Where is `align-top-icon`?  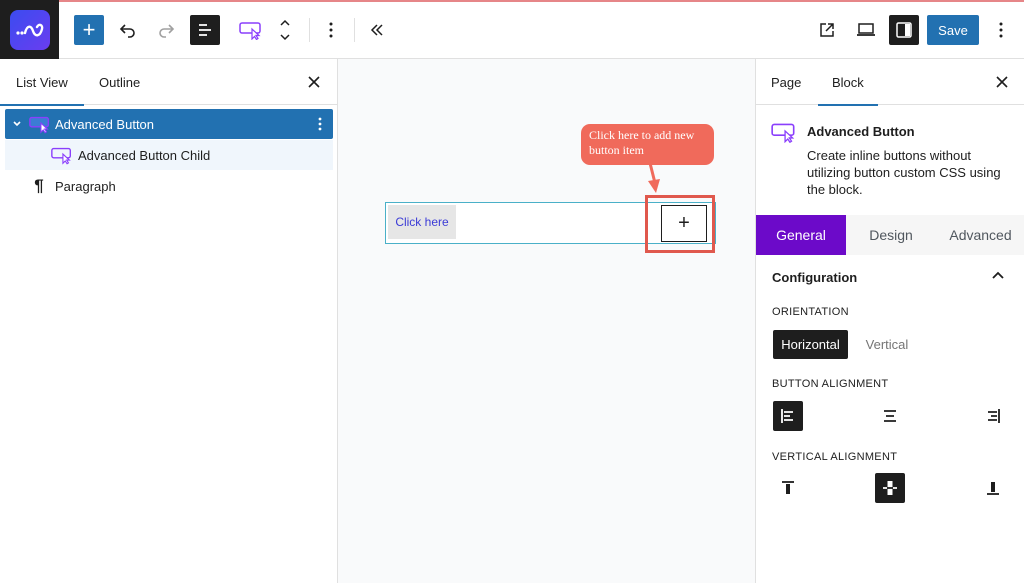
align-top-icon is located at coordinates (788, 487).